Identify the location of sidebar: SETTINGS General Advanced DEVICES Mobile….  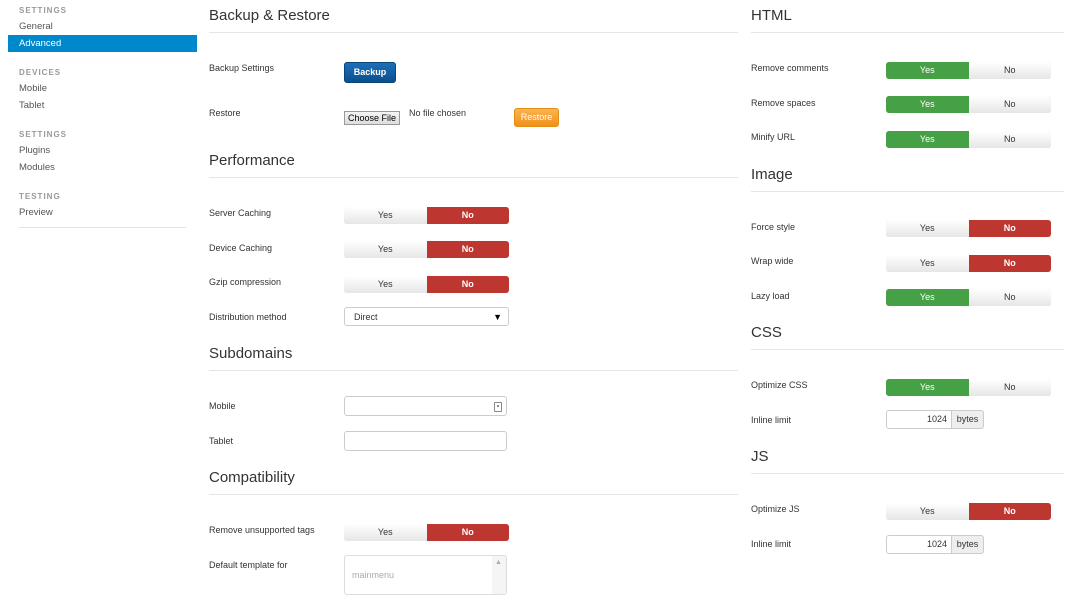
(102, 114).